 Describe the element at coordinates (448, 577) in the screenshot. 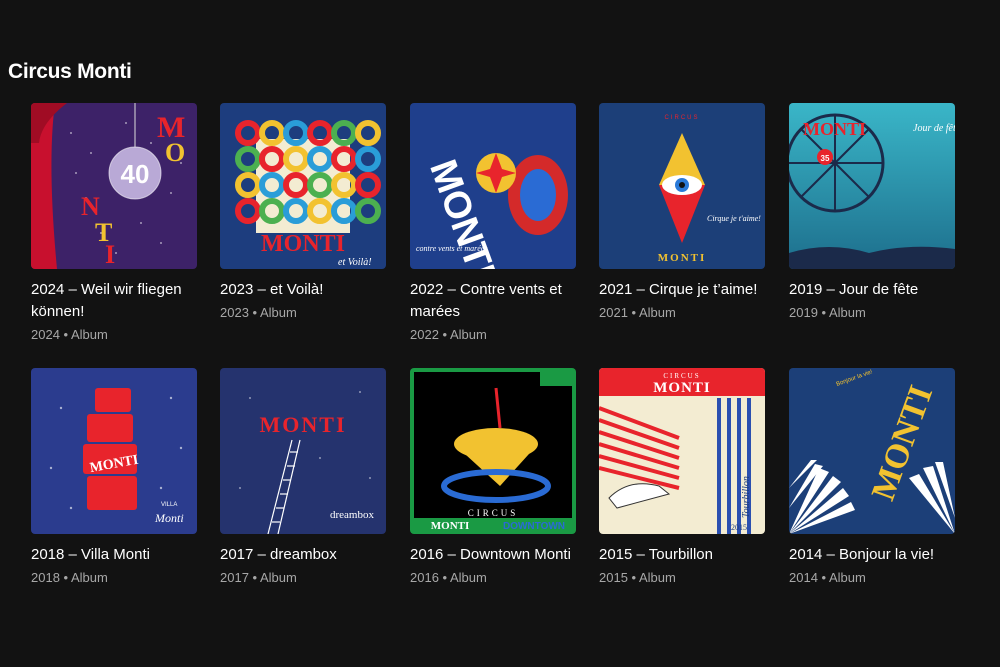

I see `album-subtitle: 2016 • Album` at that location.